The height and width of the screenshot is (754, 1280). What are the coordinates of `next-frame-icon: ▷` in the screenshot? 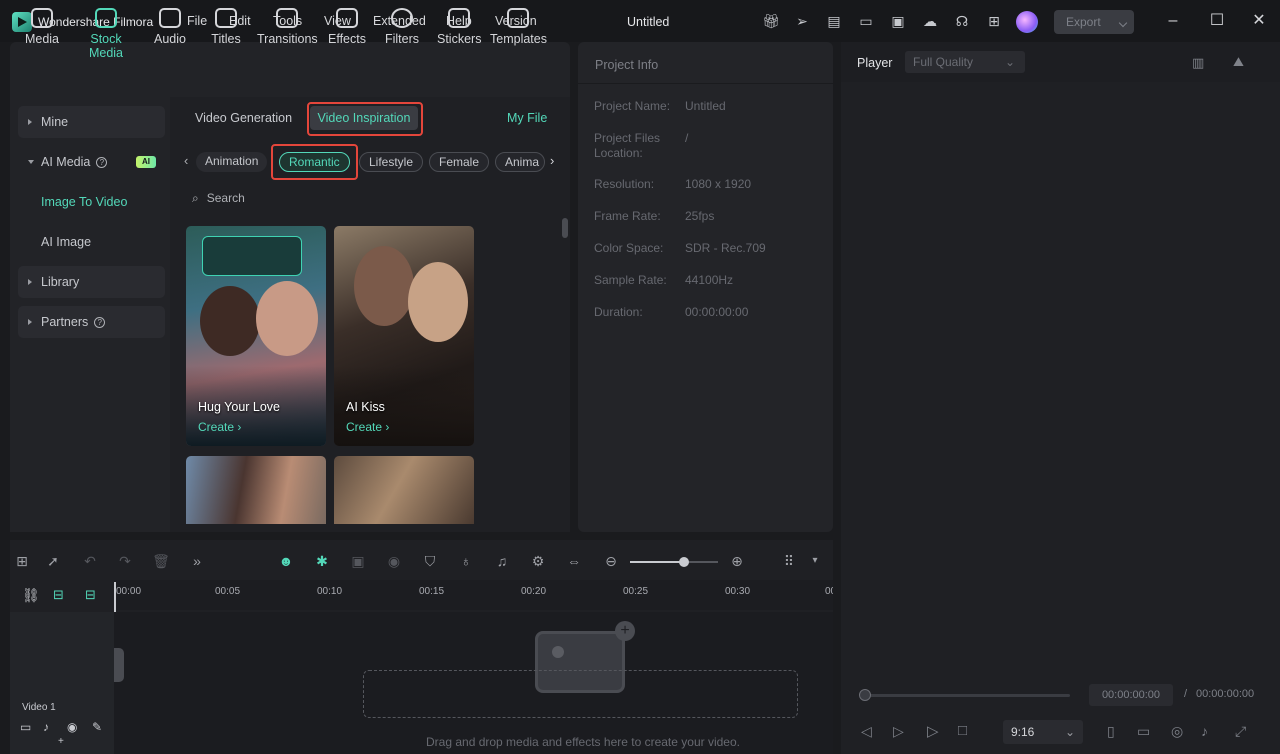 It's located at (898, 731).